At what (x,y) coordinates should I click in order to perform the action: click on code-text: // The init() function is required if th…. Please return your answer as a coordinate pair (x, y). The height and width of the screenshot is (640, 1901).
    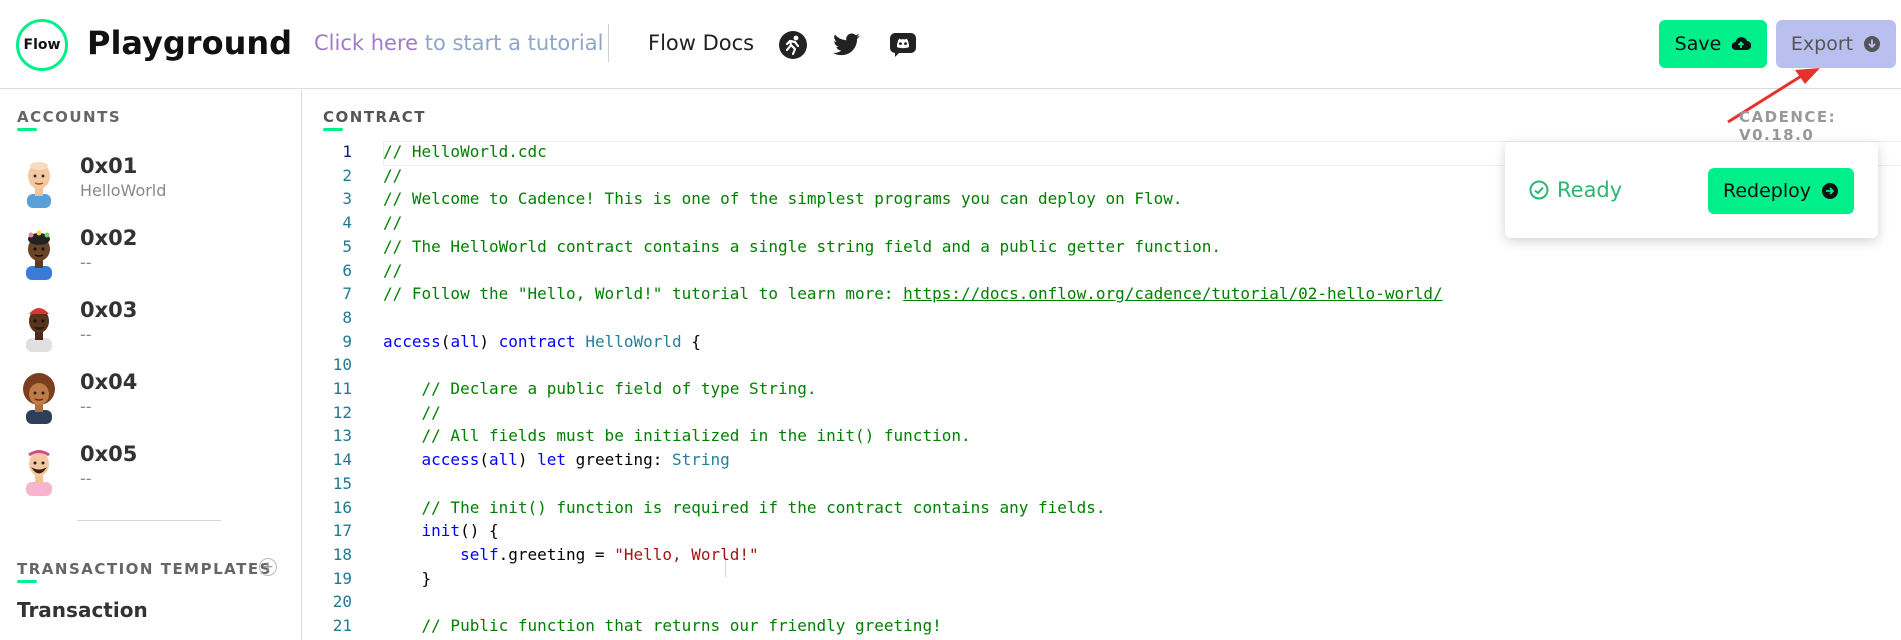
    Looking at the image, I should click on (744, 507).